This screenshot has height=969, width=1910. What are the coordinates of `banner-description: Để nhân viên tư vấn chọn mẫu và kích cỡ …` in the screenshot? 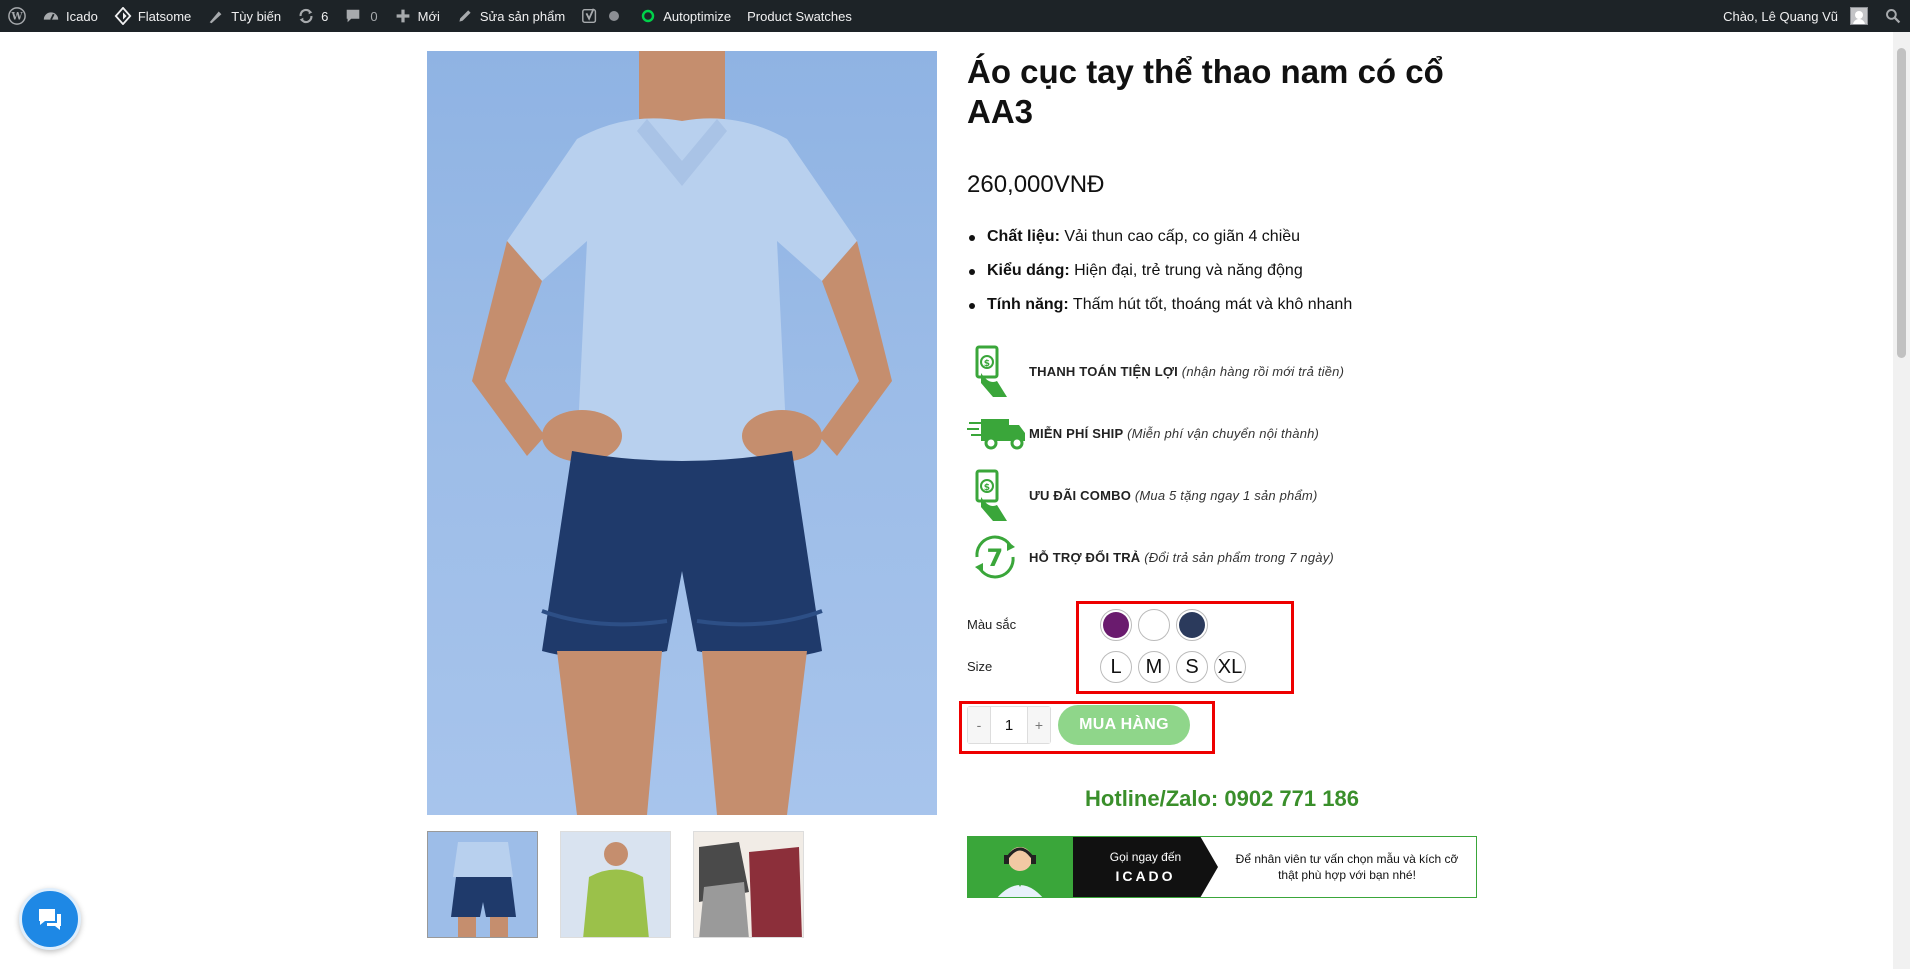 It's located at (1347, 867).